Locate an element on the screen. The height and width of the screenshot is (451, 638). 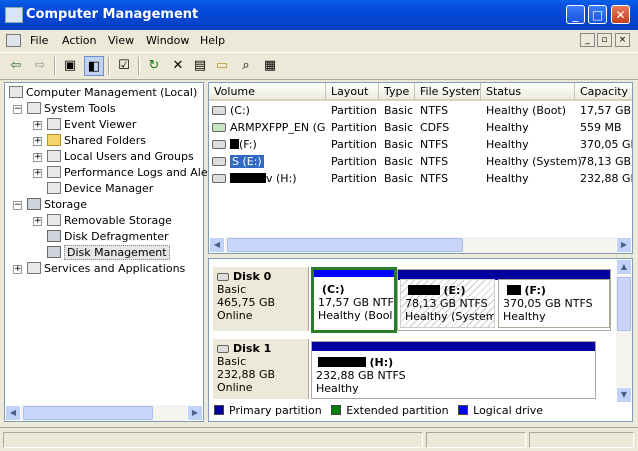
delete-icon: ✕ is located at coordinates (178, 66).